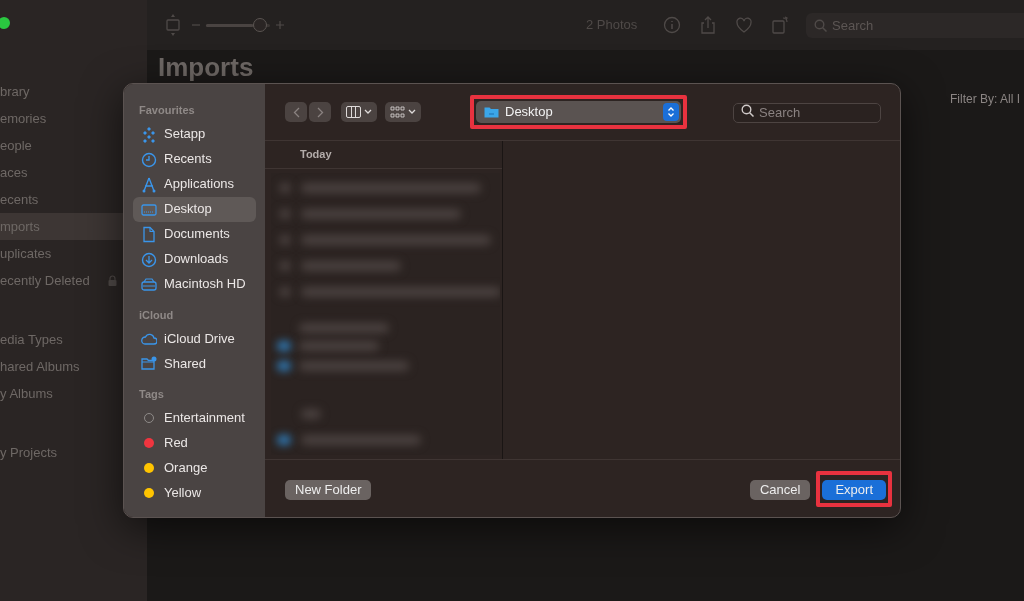 The height and width of the screenshot is (601, 1024). Describe the element at coordinates (671, 112) in the screenshot. I see `chevrons-icon` at that location.